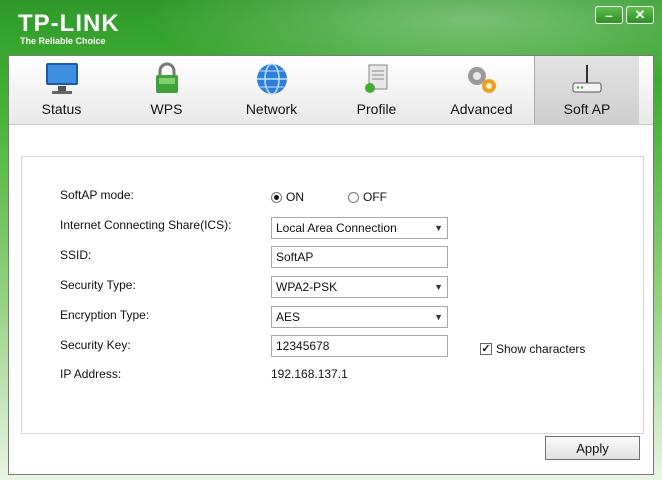  What do you see at coordinates (359, 257) in the screenshot?
I see `ssid-input: SoftAP` at bounding box center [359, 257].